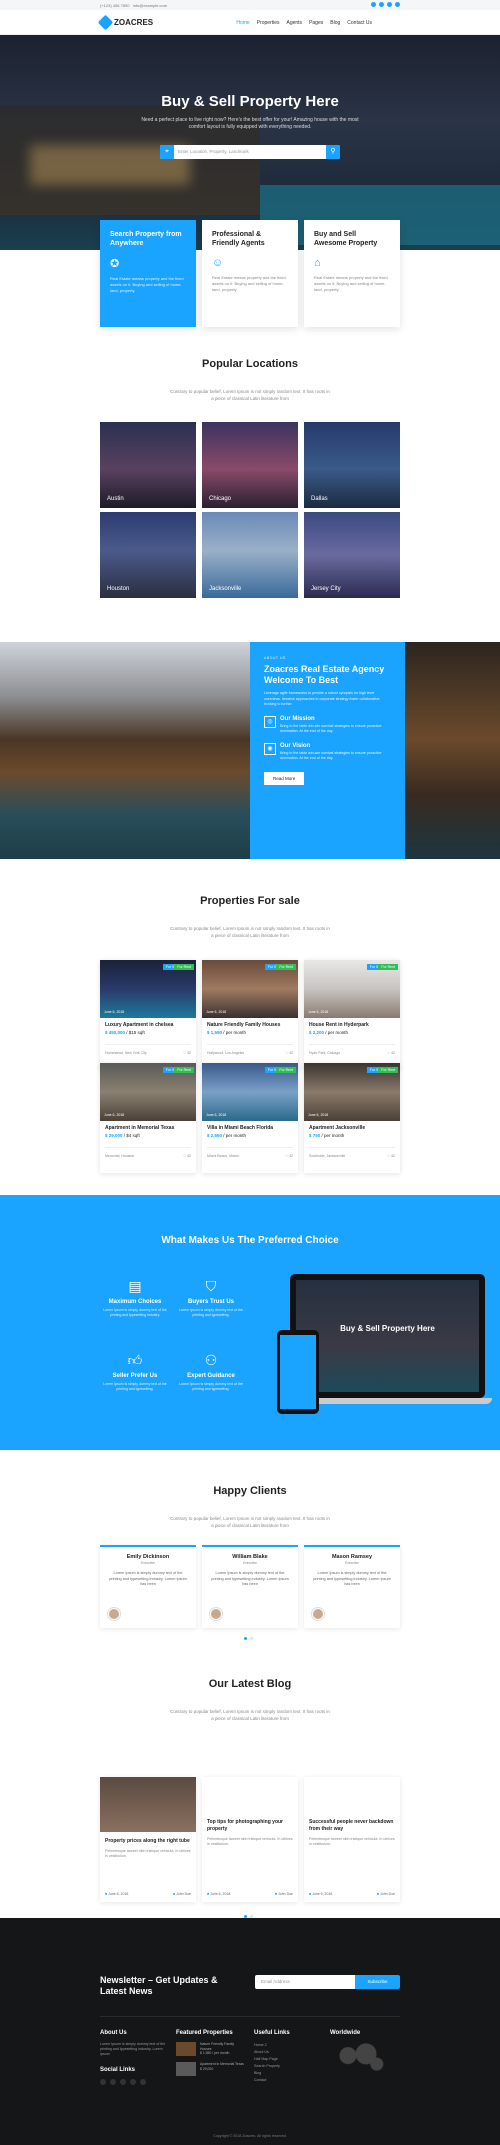 This screenshot has height=2145, width=500. Describe the element at coordinates (115, 1032) in the screenshot. I see `price-value: $ 450,000` at that location.